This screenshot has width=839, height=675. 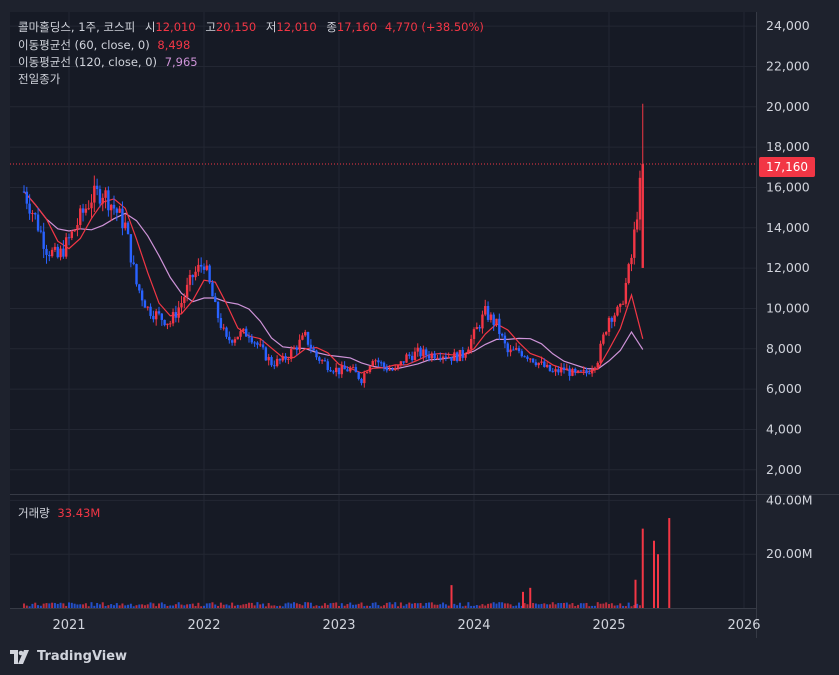 What do you see at coordinates (68, 656) in the screenshot?
I see `tradingview-logo: TradingView` at bounding box center [68, 656].